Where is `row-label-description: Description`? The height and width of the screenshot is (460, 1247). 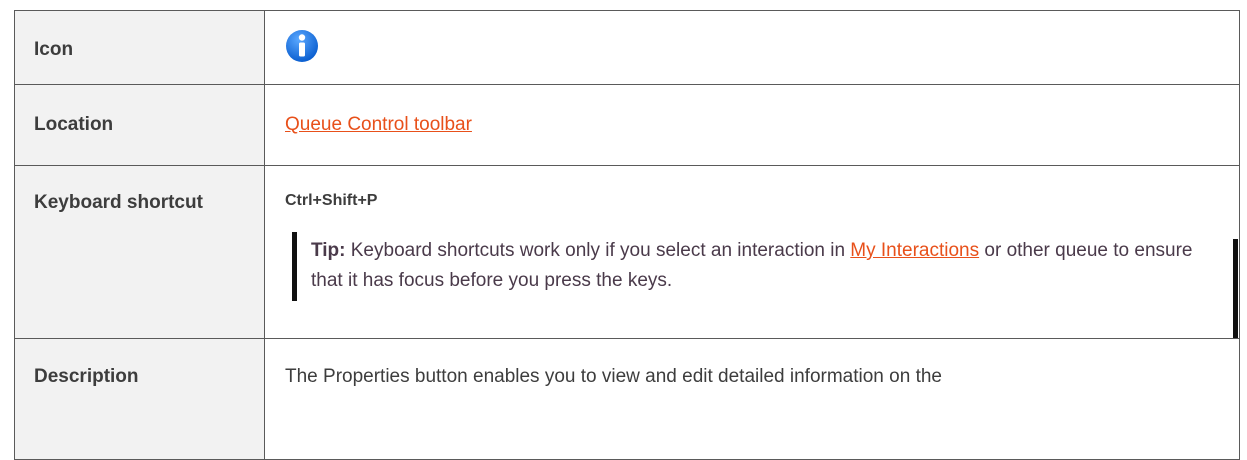
row-label-description: Description is located at coordinates (86, 376).